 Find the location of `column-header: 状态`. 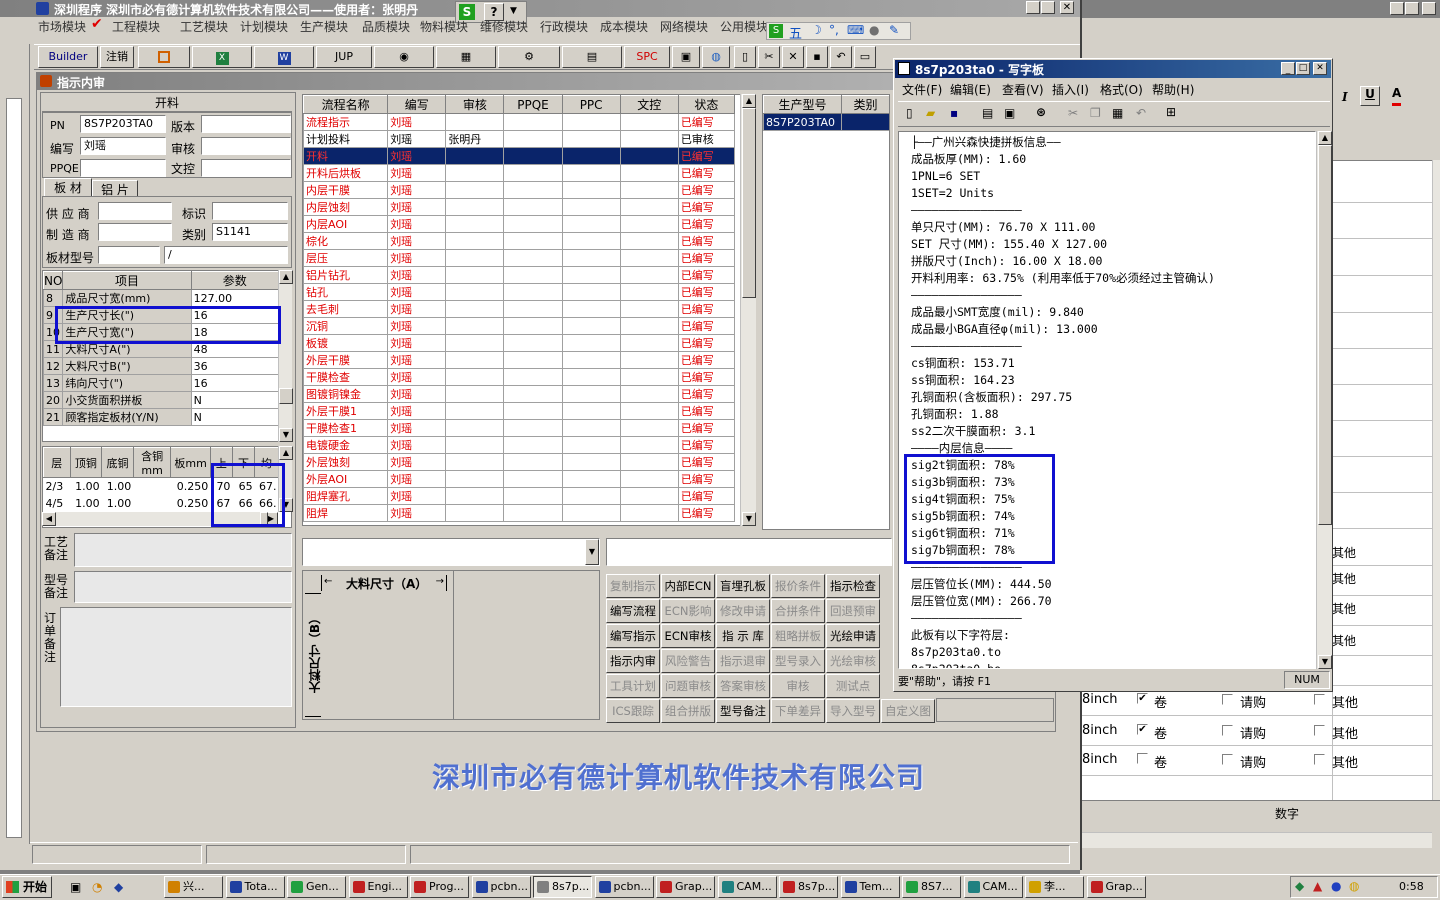

column-header: 状态 is located at coordinates (706, 104).